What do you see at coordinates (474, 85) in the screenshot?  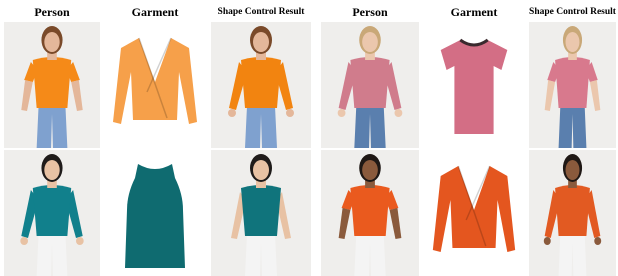 I see `garment-pink-tee-image` at bounding box center [474, 85].